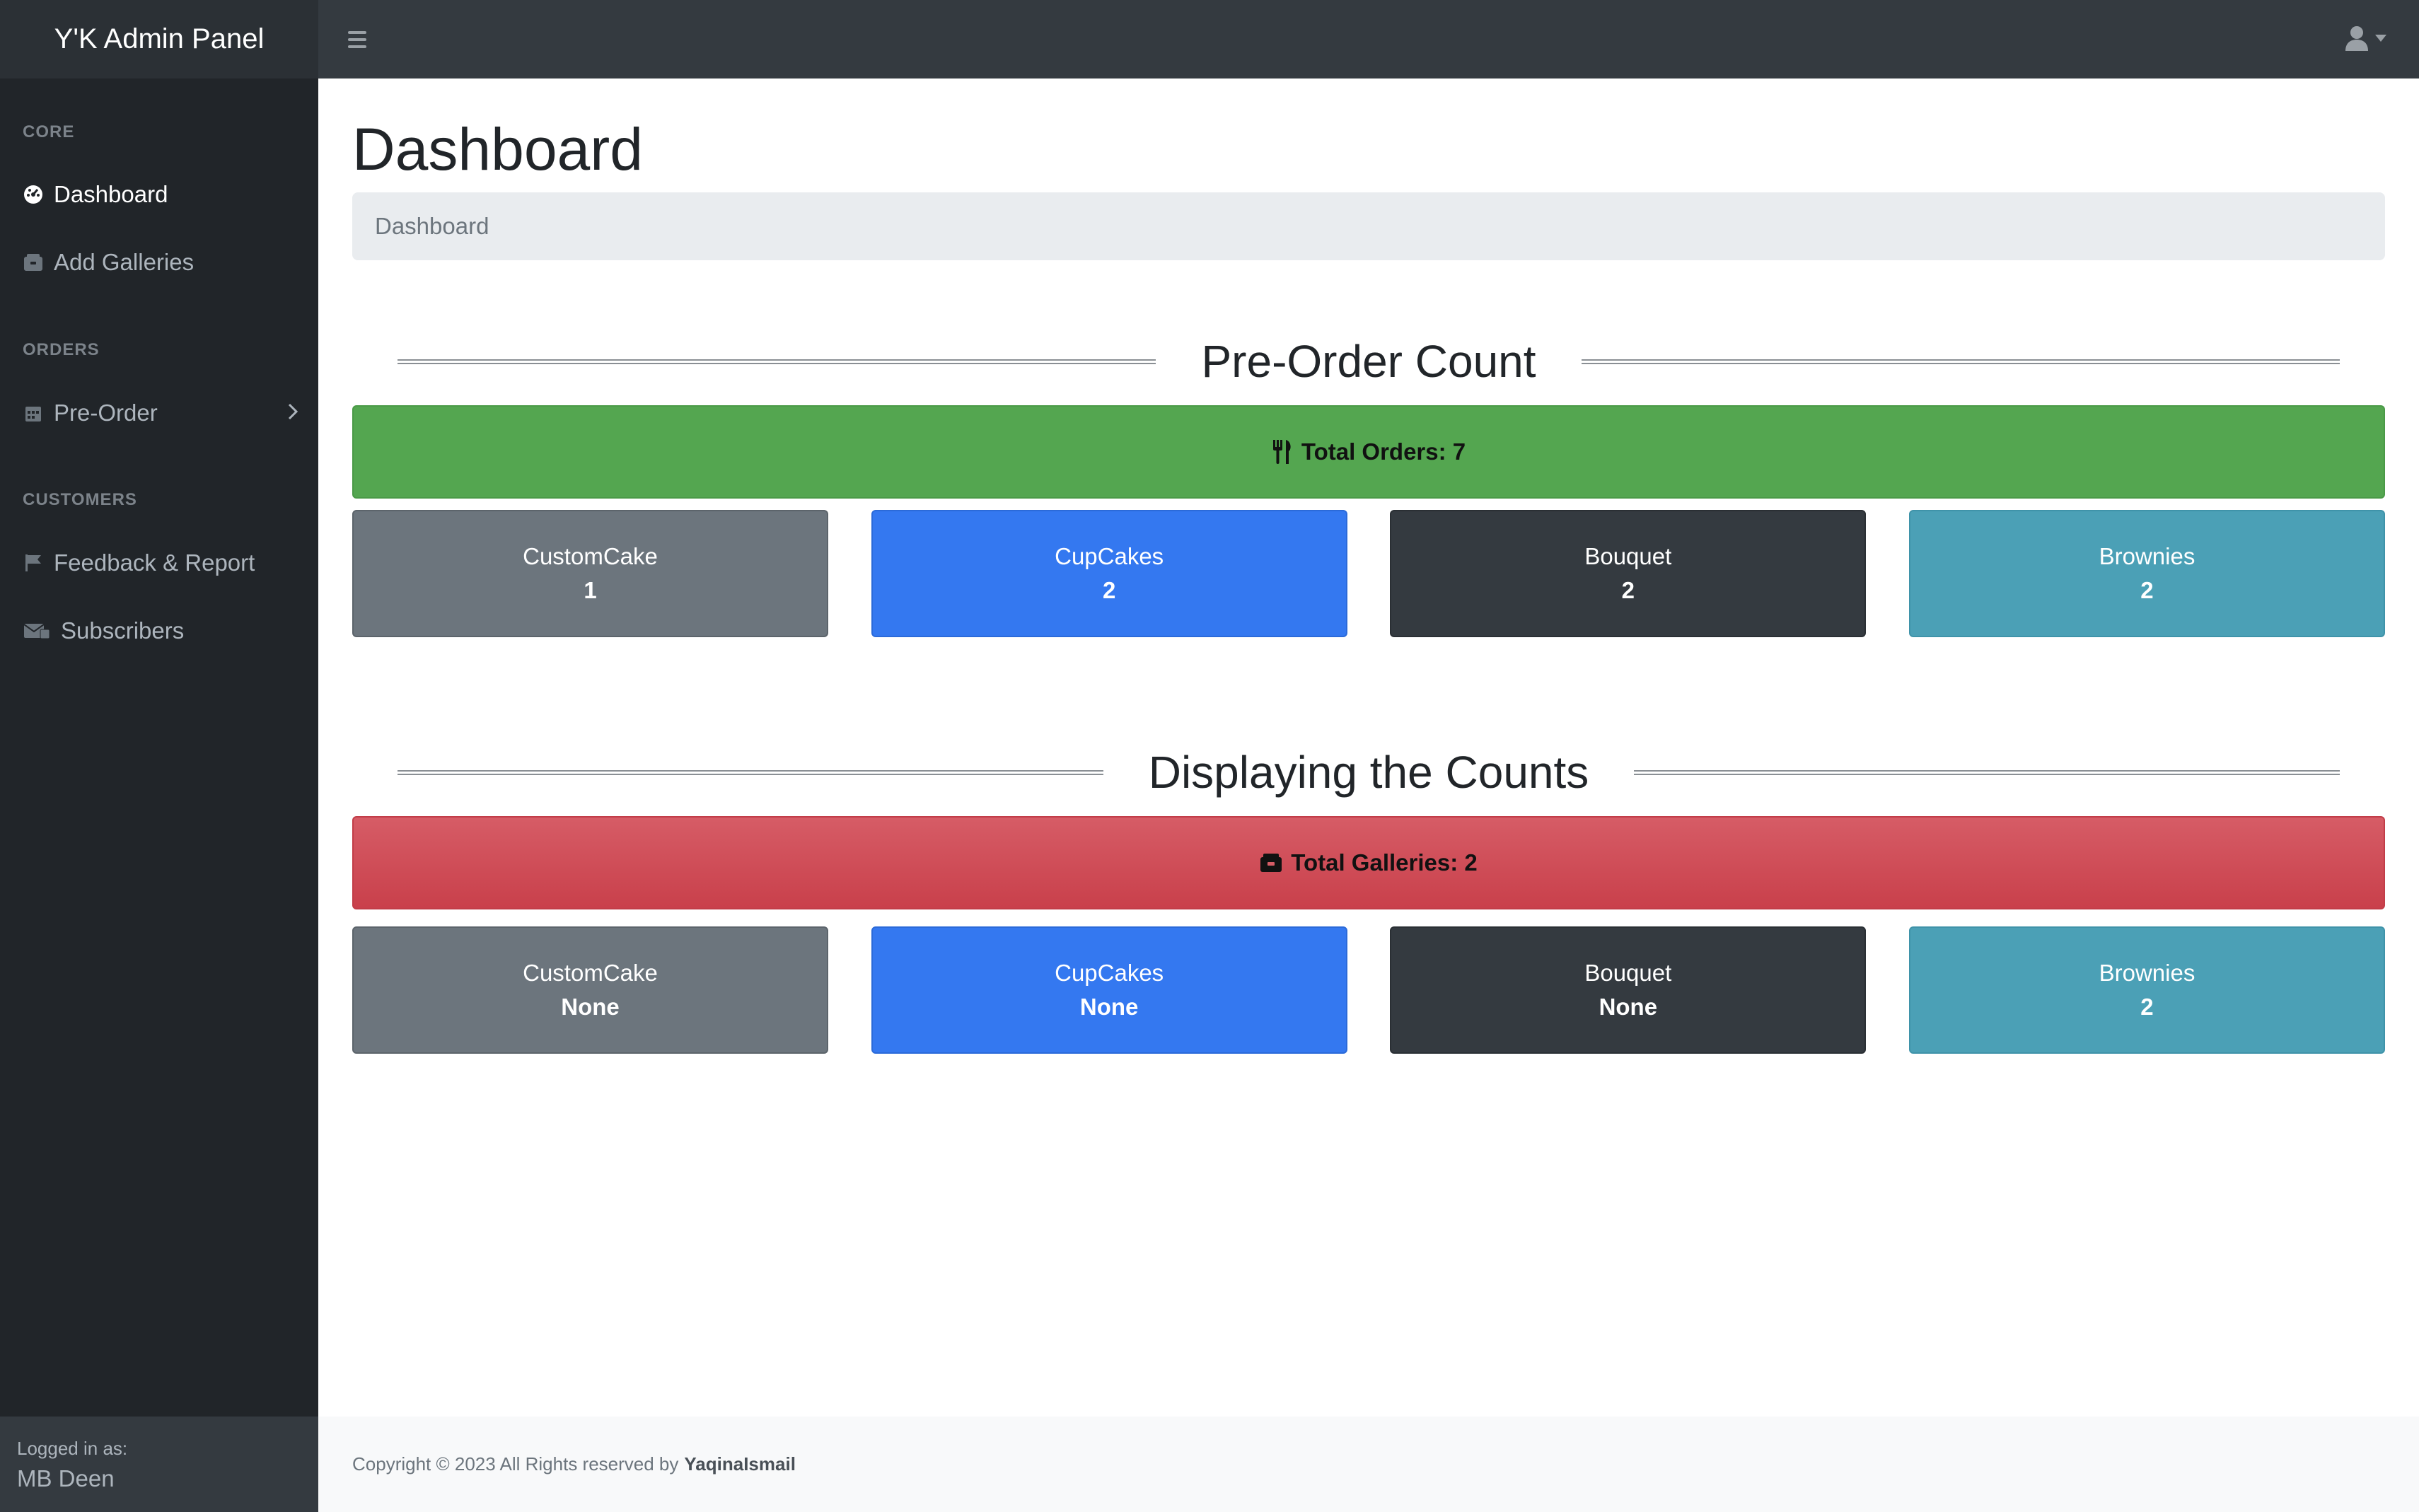  Describe the element at coordinates (432, 226) in the screenshot. I see `breadcrumb-item: Dashboard` at that location.